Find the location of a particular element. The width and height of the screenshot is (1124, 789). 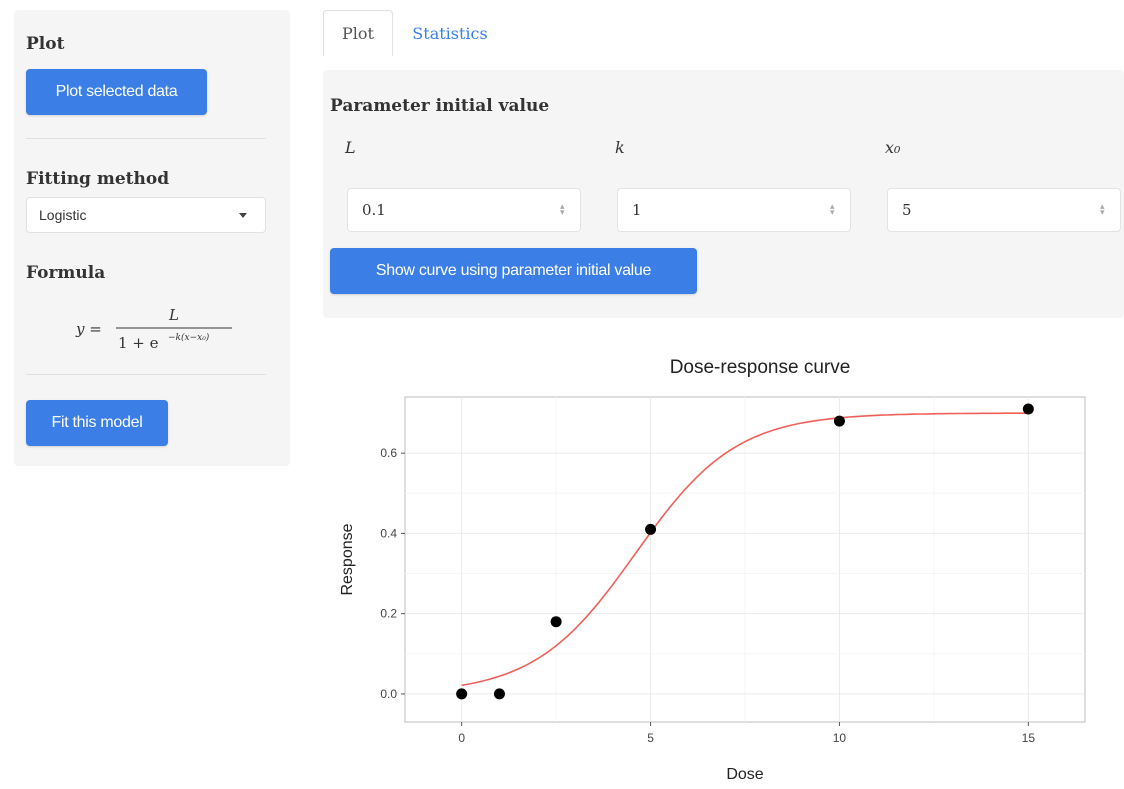

x-tick-label: 10 is located at coordinates (840, 738).